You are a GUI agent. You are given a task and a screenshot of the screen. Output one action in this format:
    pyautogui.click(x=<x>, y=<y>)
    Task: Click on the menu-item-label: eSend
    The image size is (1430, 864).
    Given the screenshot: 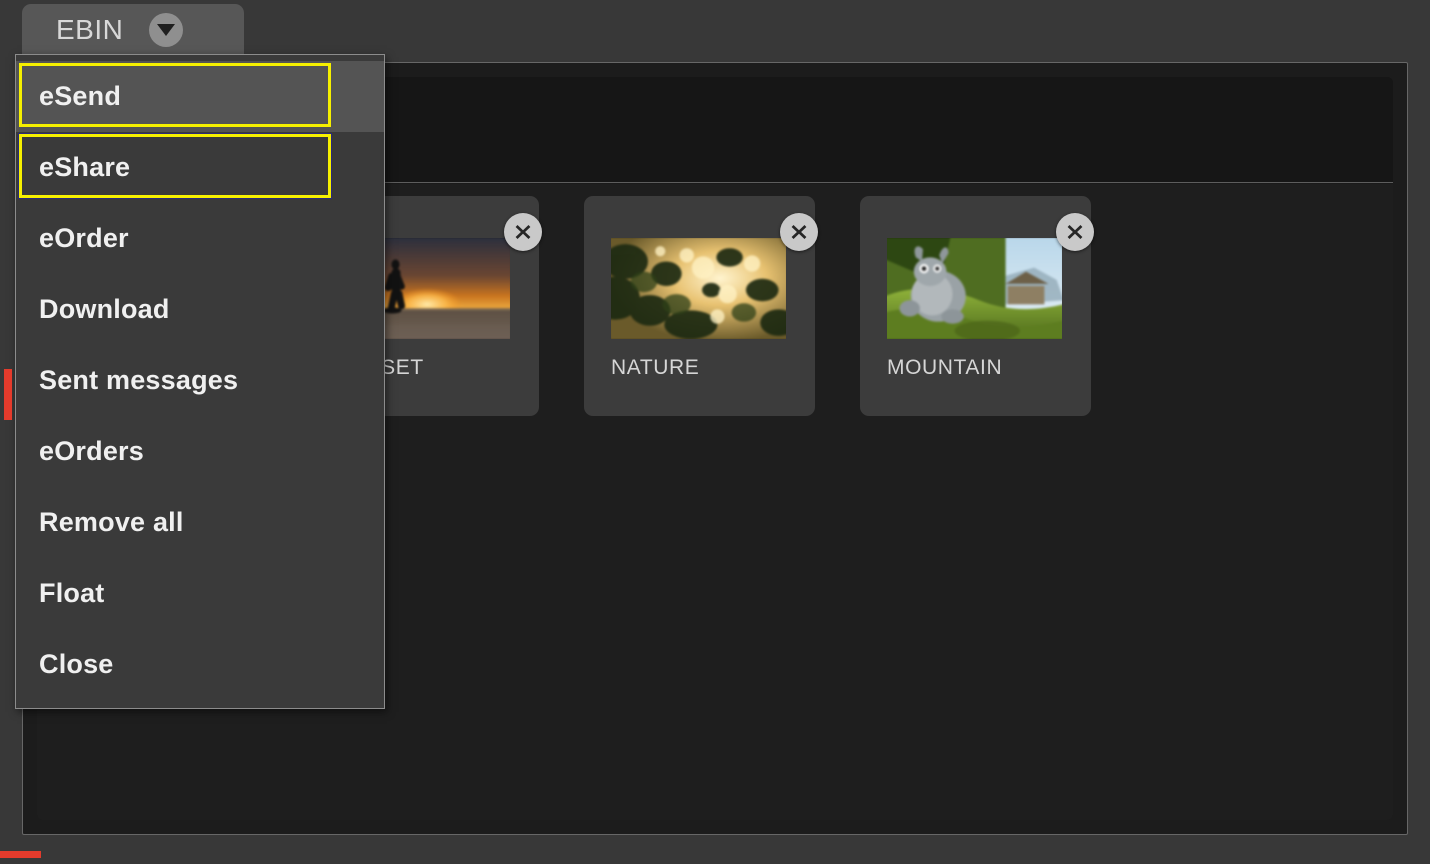 What is the action you would take?
    pyautogui.click(x=80, y=96)
    